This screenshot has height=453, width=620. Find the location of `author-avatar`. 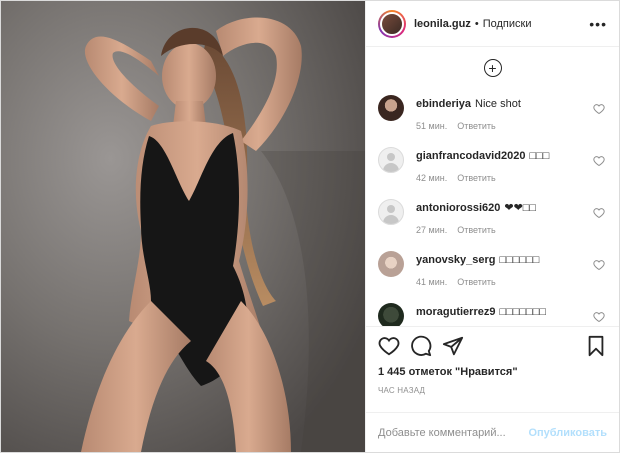

author-avatar is located at coordinates (392, 23).